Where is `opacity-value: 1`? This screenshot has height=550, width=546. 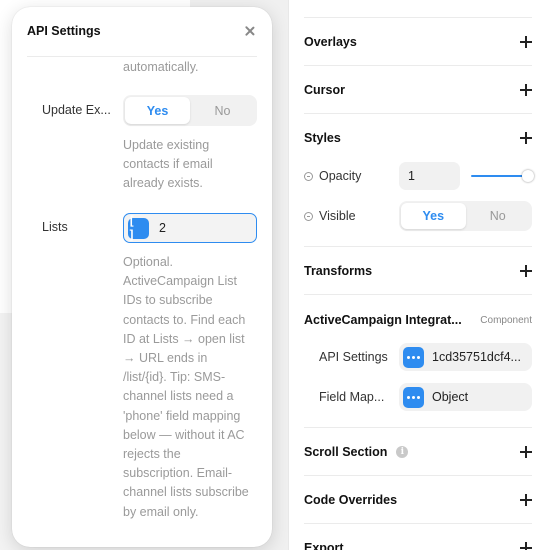
opacity-value: 1 is located at coordinates (411, 176).